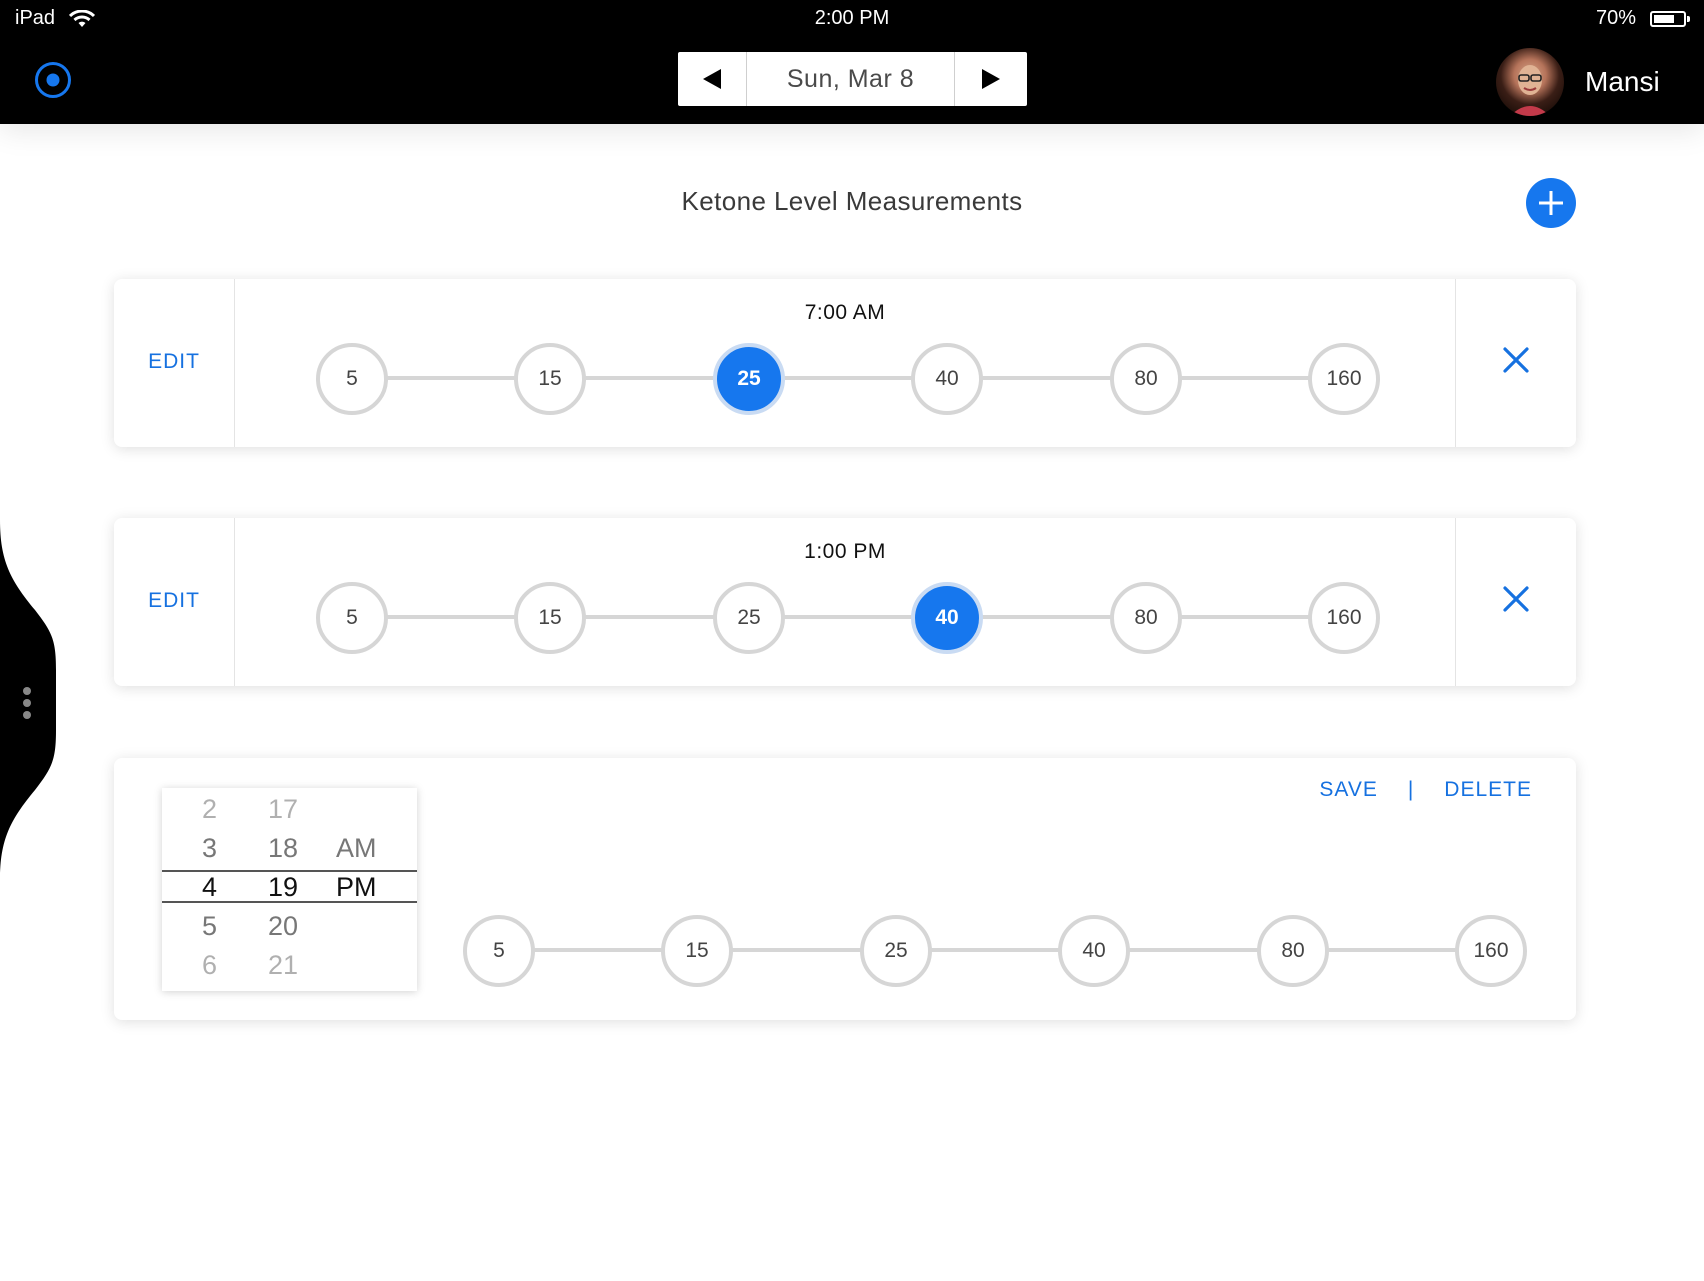 The width and height of the screenshot is (1704, 1281). Describe the element at coordinates (1622, 82) in the screenshot. I see `user-name: Mansi` at that location.